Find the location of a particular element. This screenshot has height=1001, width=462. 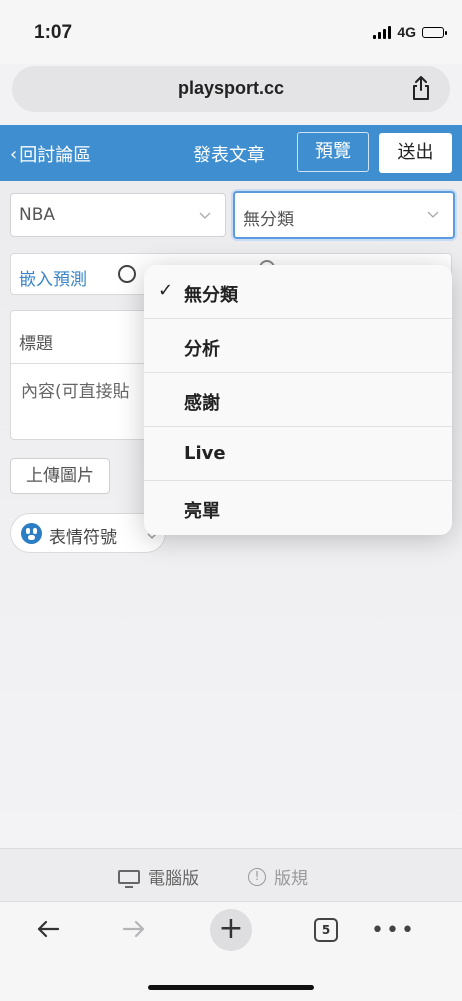

rules-label: 版規 is located at coordinates (291, 879).